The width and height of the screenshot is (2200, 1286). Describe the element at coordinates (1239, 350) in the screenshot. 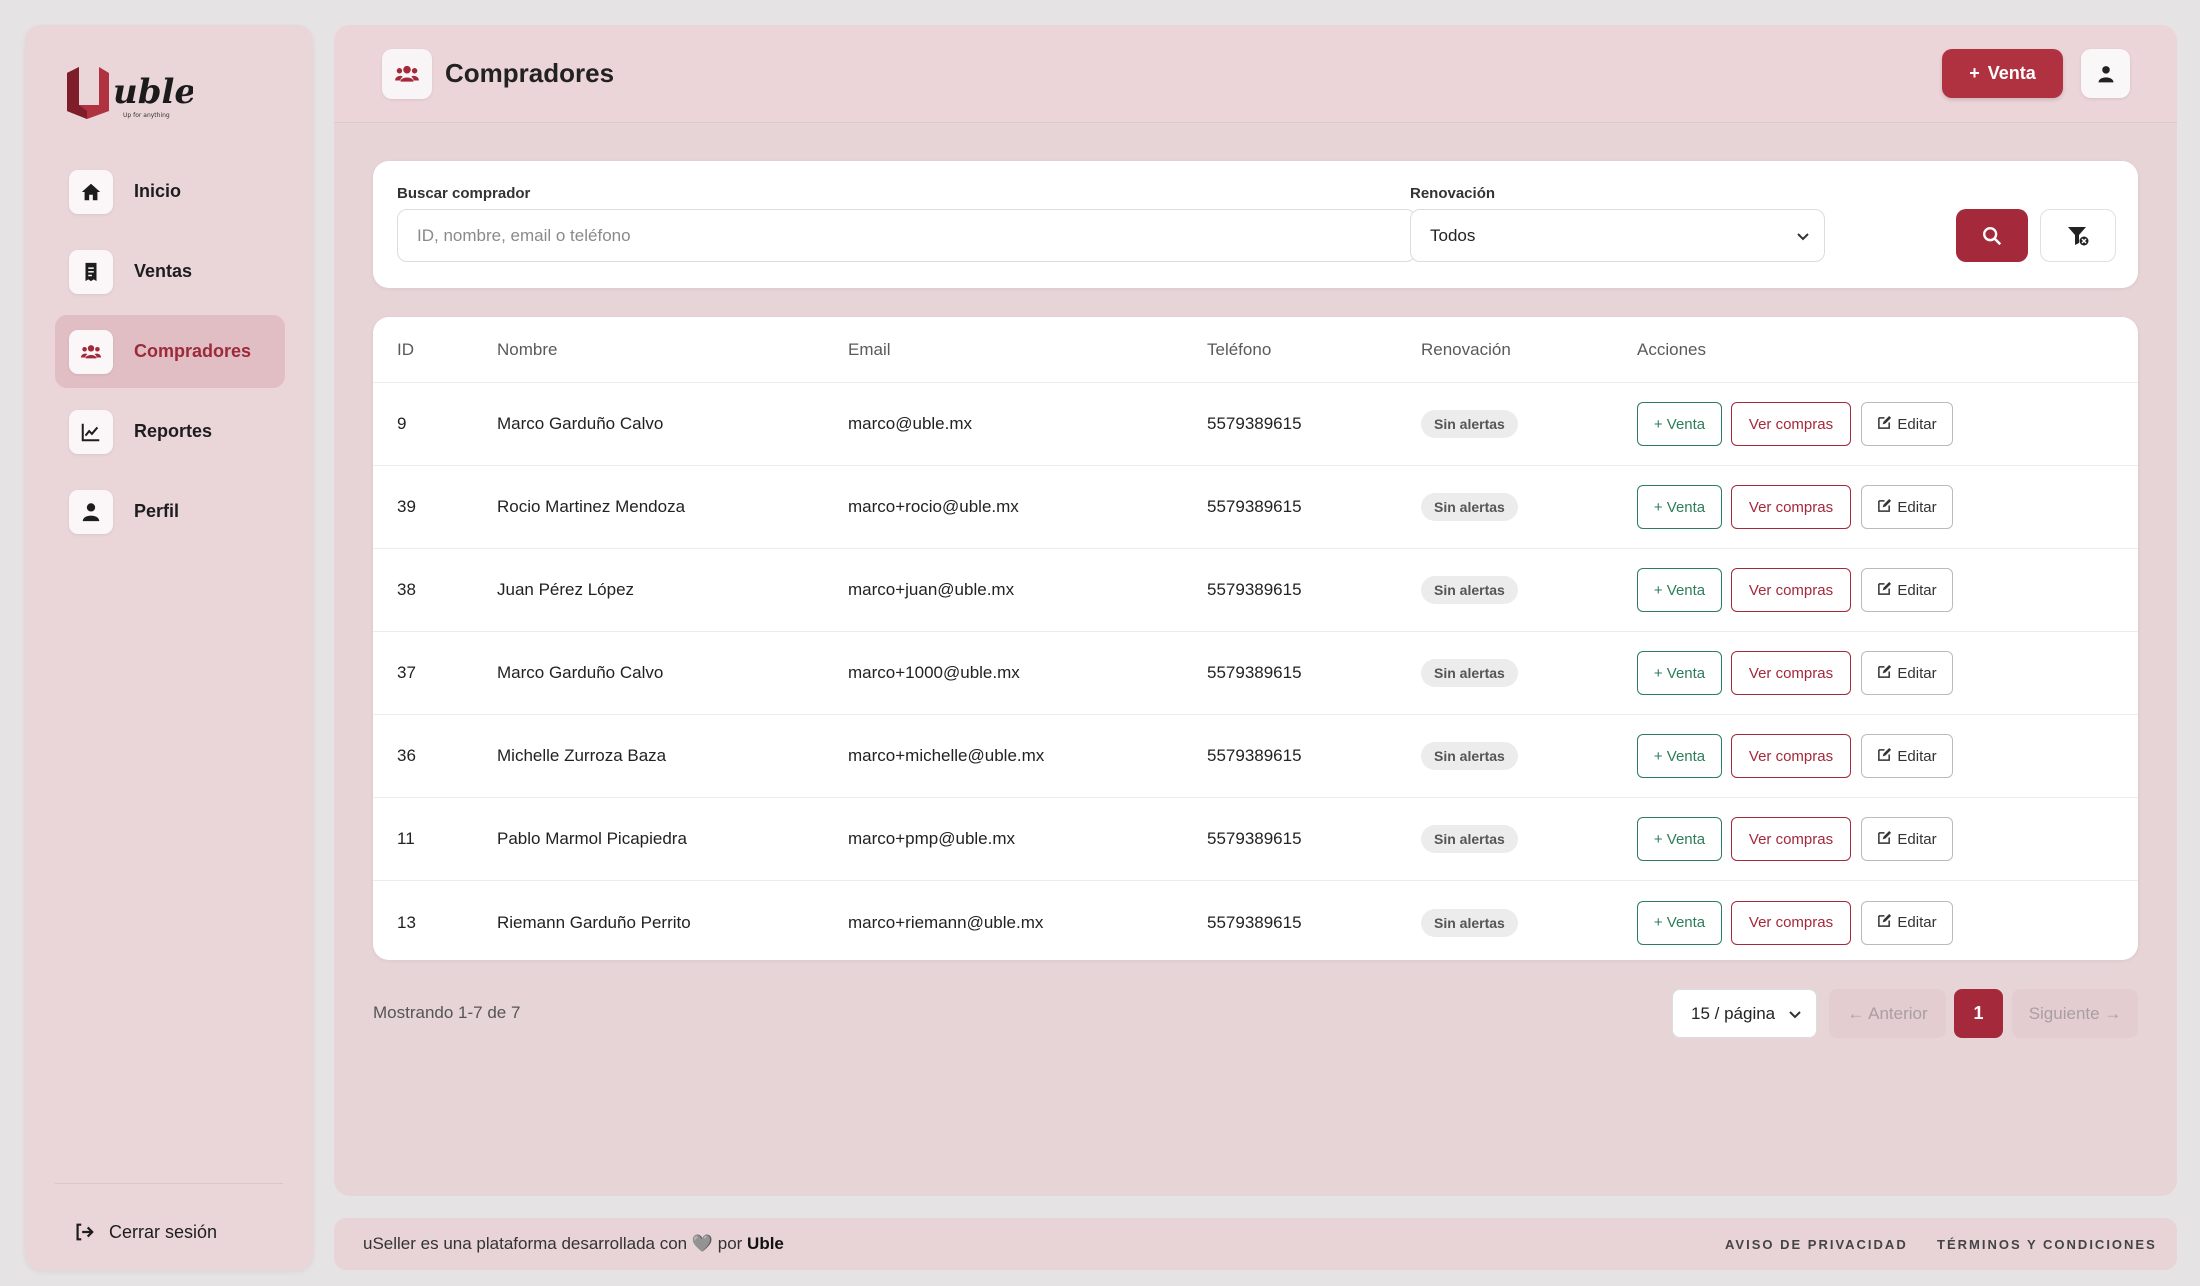

I see `column-header-phone: Teléfono` at that location.